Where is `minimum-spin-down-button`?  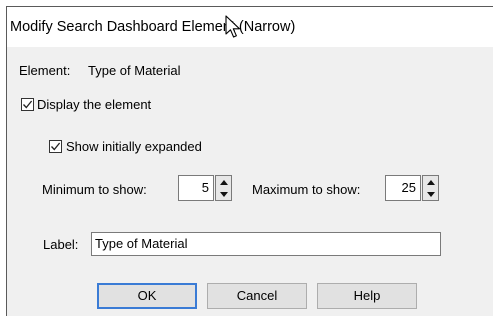 minimum-spin-down-button is located at coordinates (223, 194).